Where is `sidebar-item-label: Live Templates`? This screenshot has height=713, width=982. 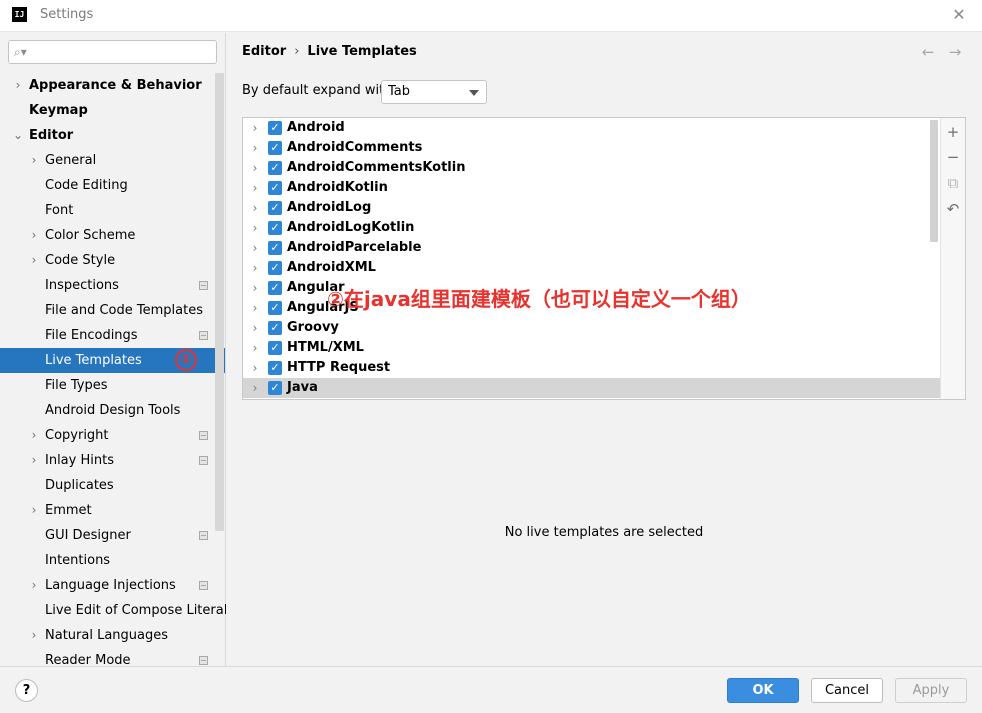 sidebar-item-label: Live Templates is located at coordinates (93, 360).